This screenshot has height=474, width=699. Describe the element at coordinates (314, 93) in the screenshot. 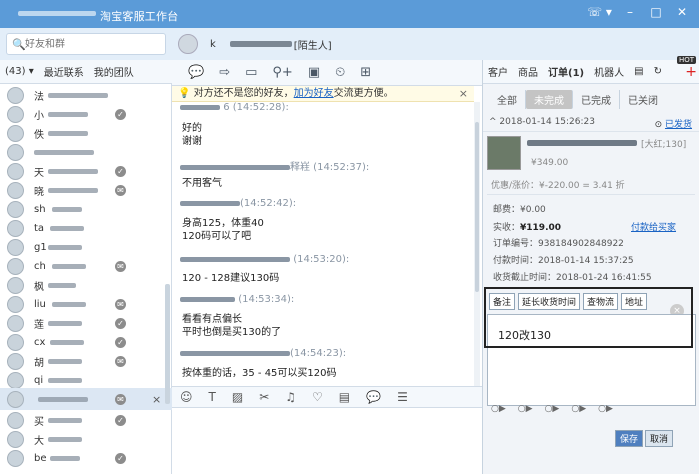

I see `add-friend-link: 加为好友` at that location.